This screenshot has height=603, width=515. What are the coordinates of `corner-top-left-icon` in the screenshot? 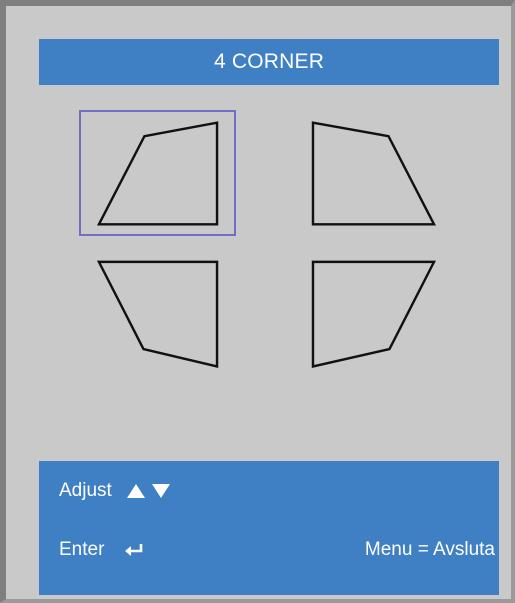 It's located at (157, 173).